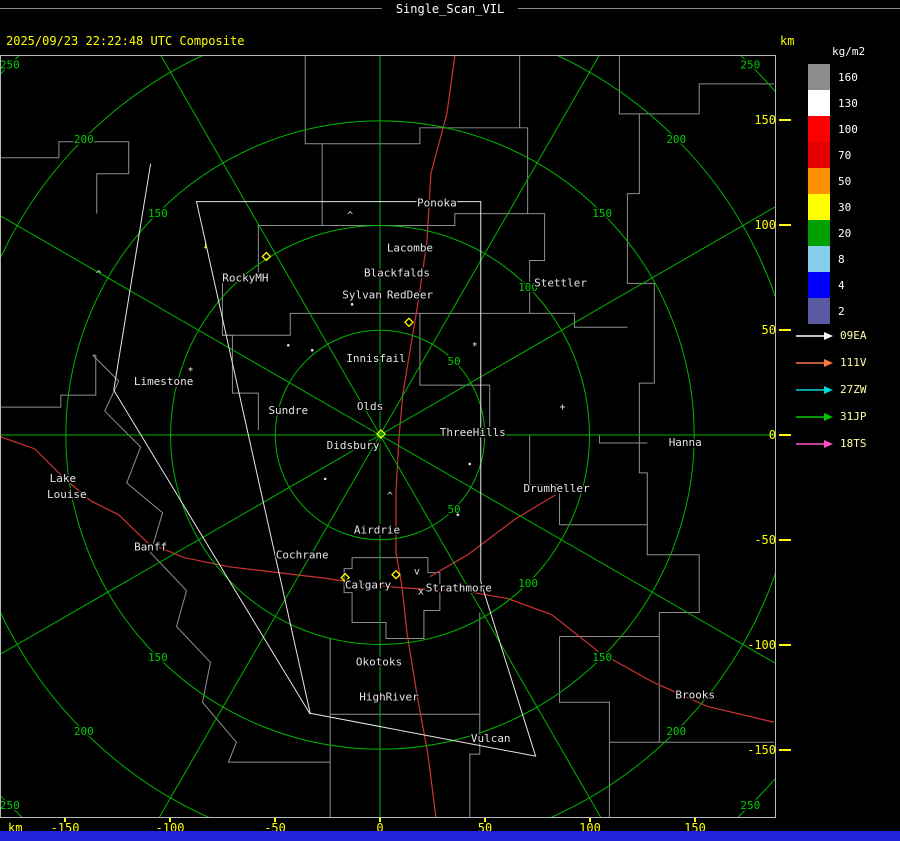  What do you see at coordinates (845, 155) in the screenshot?
I see `colorbar-value: 70` at bounding box center [845, 155].